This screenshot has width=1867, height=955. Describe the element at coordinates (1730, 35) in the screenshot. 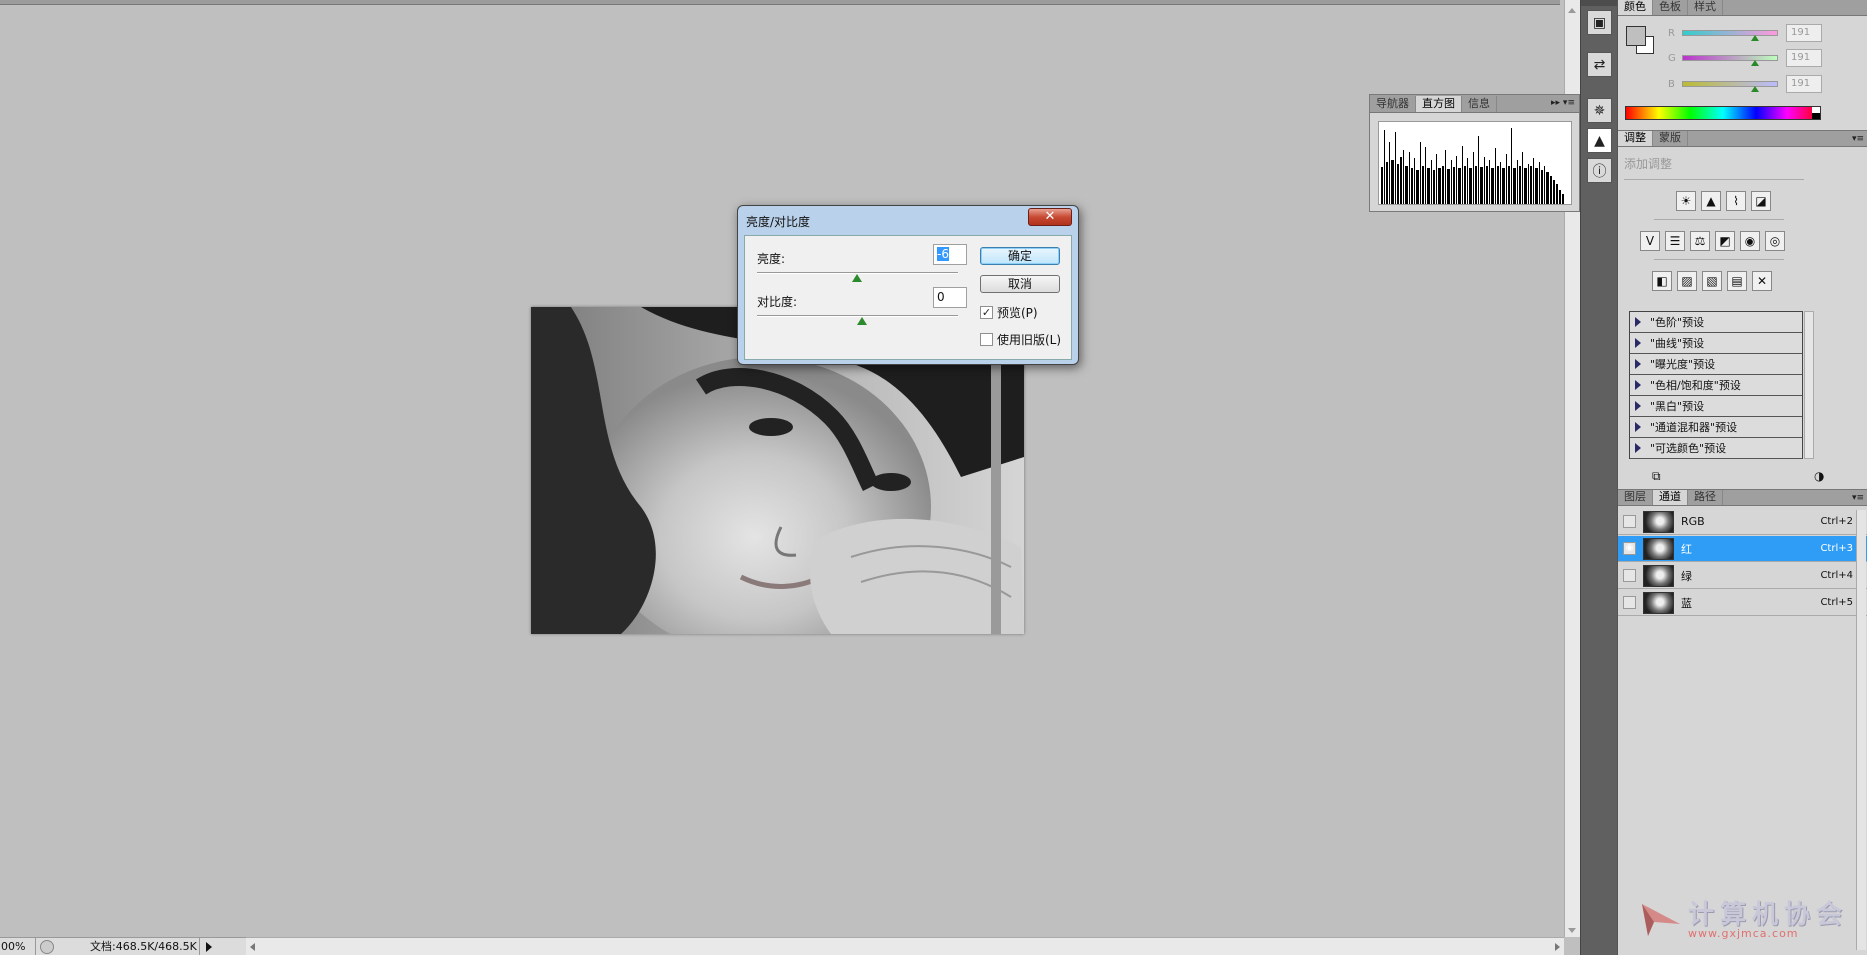

I see `red-slider` at that location.